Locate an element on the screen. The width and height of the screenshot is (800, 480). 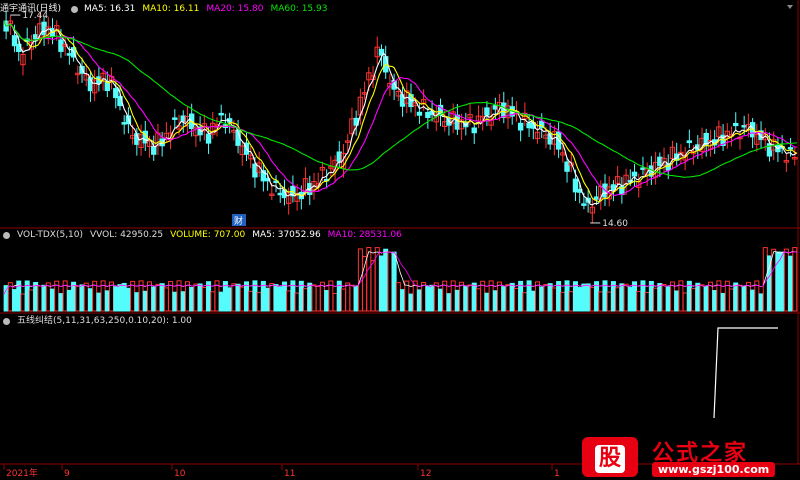
x-axis-label: 11 is located at coordinates (289, 474).